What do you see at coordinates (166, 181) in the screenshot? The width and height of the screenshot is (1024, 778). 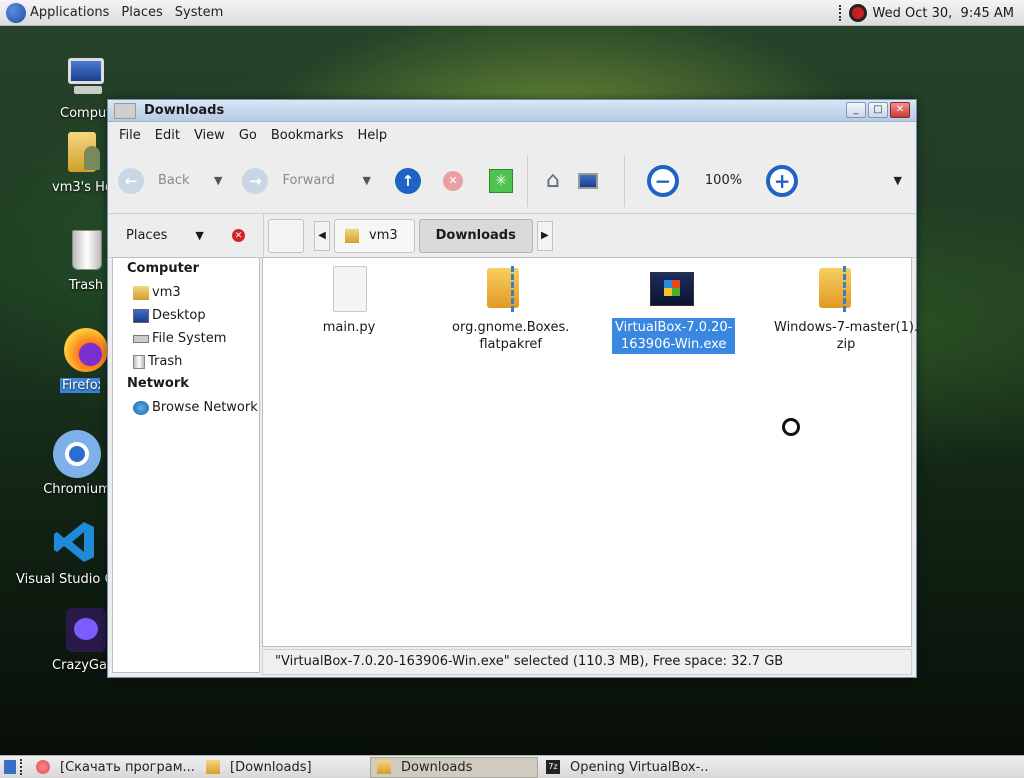 I see `back-button: ← Back` at bounding box center [166, 181].